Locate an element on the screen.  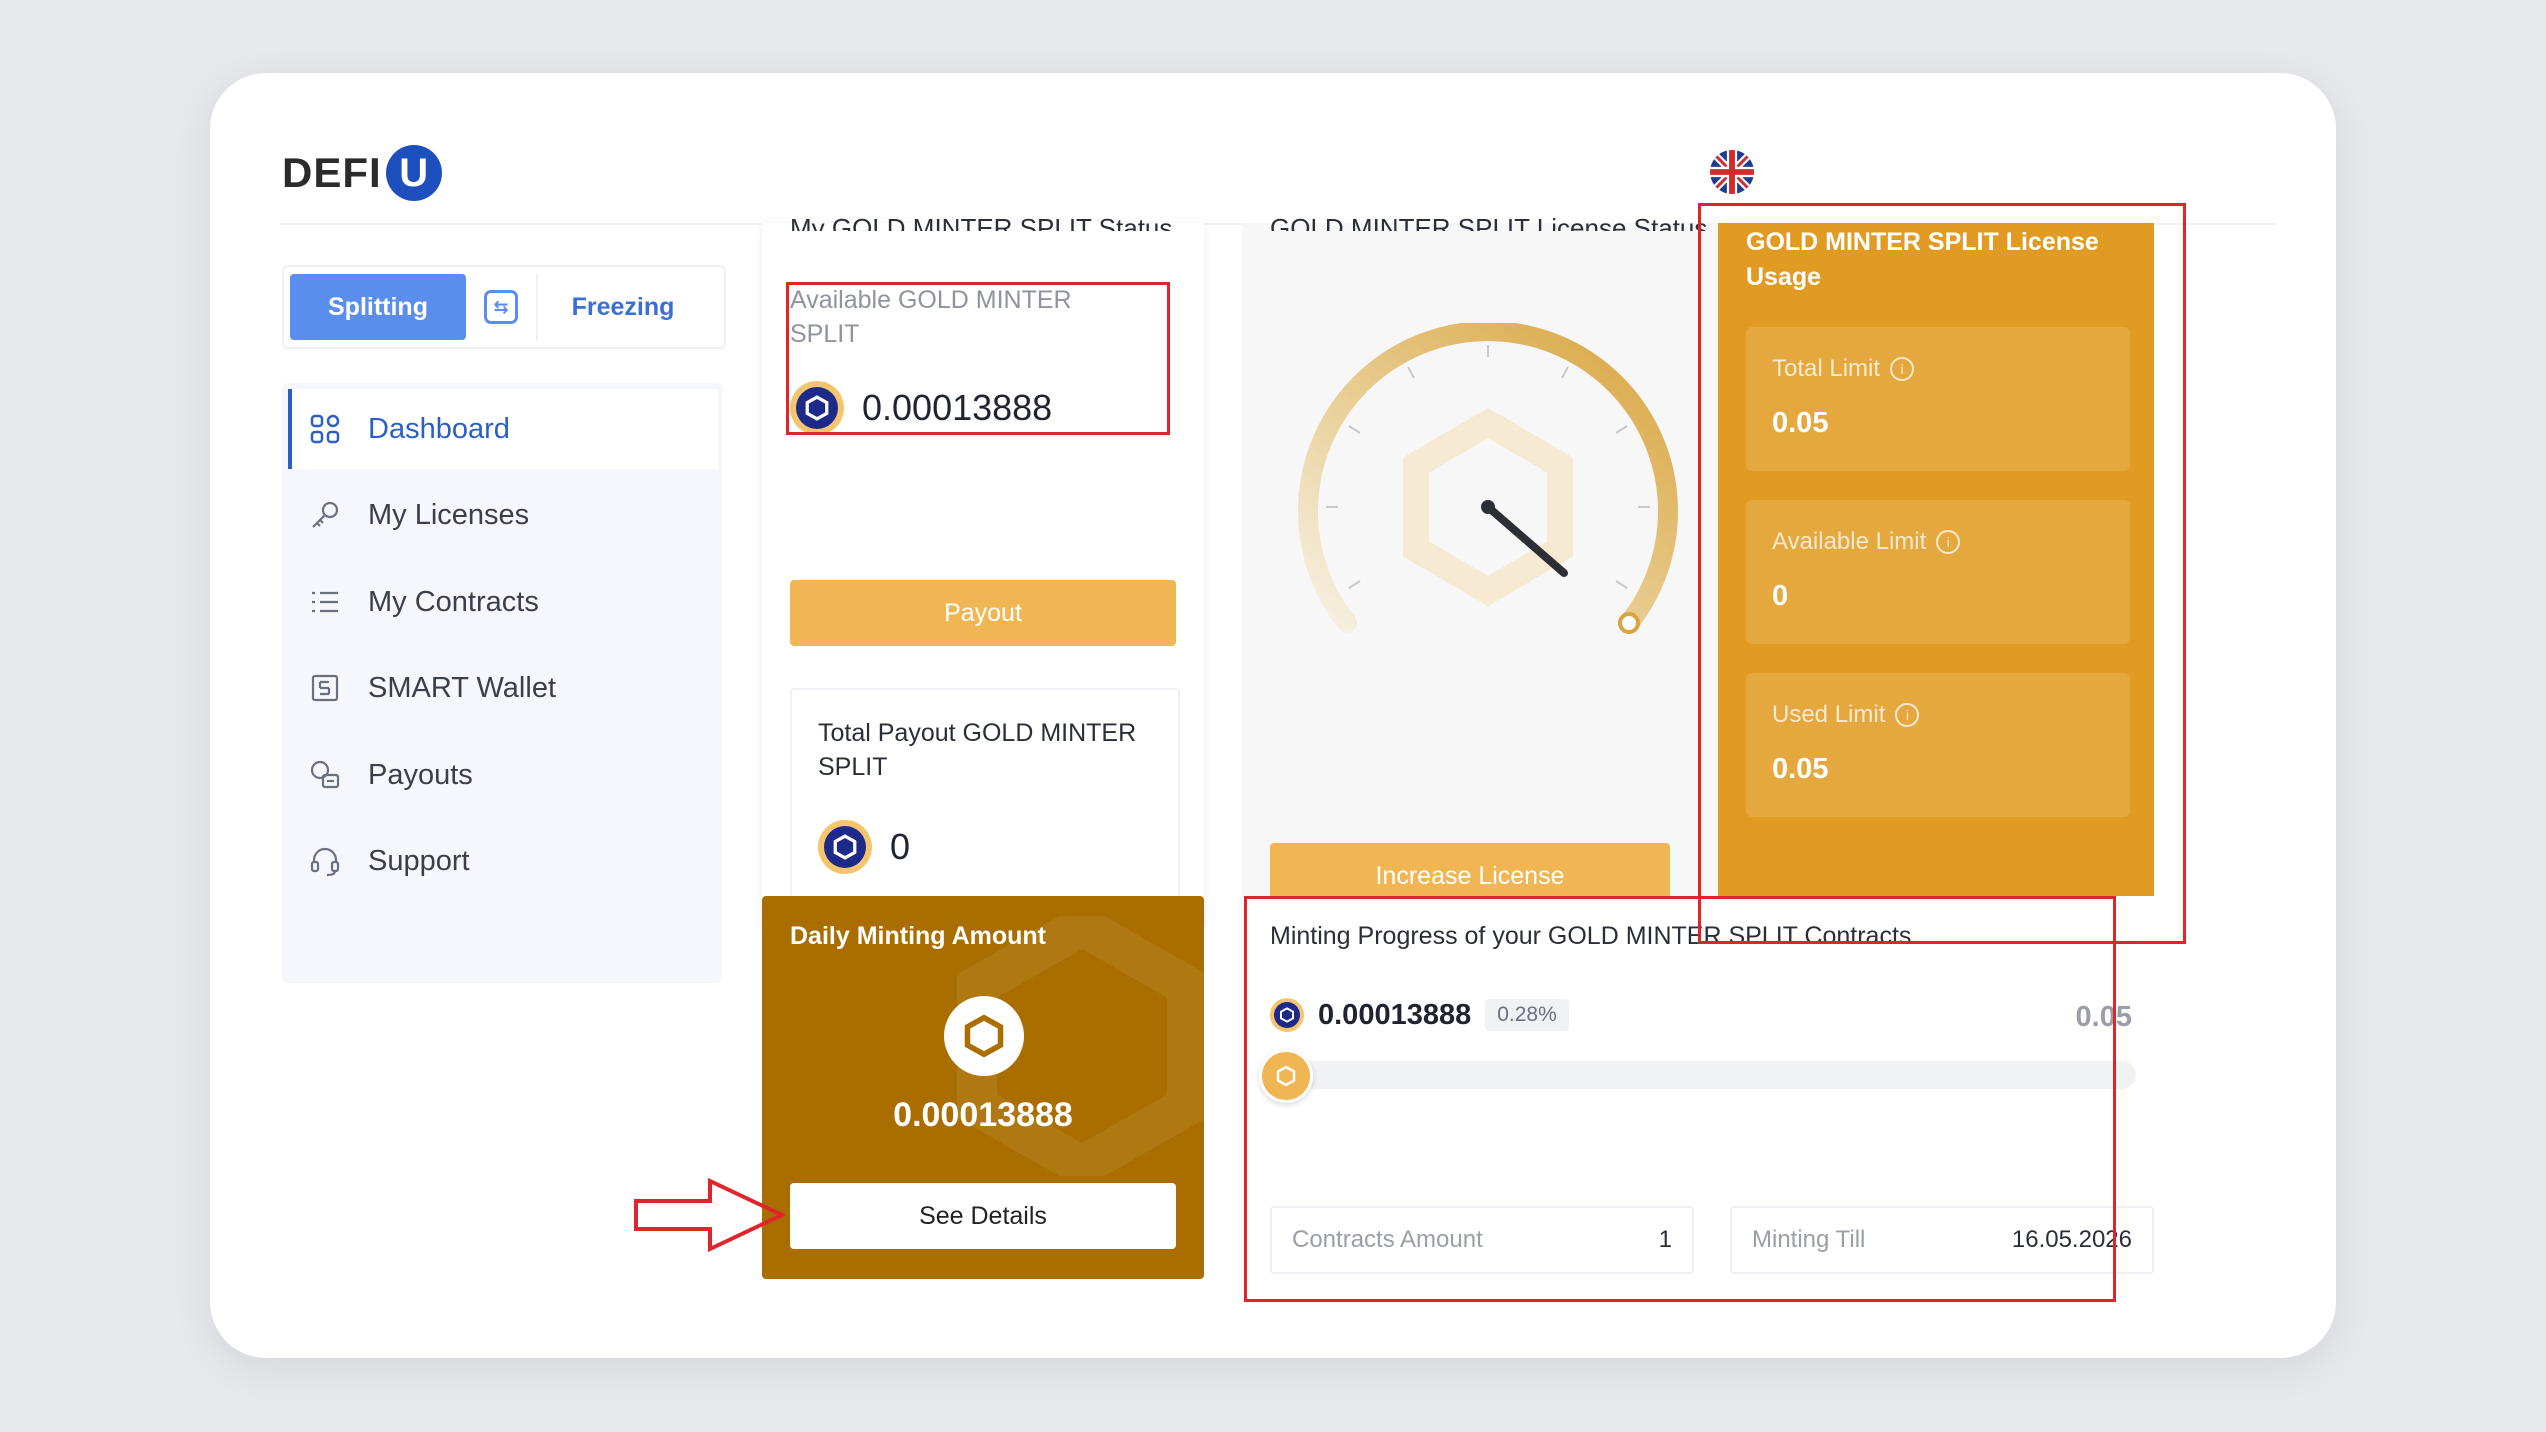
available-limit-value: 0 is located at coordinates (1780, 596).